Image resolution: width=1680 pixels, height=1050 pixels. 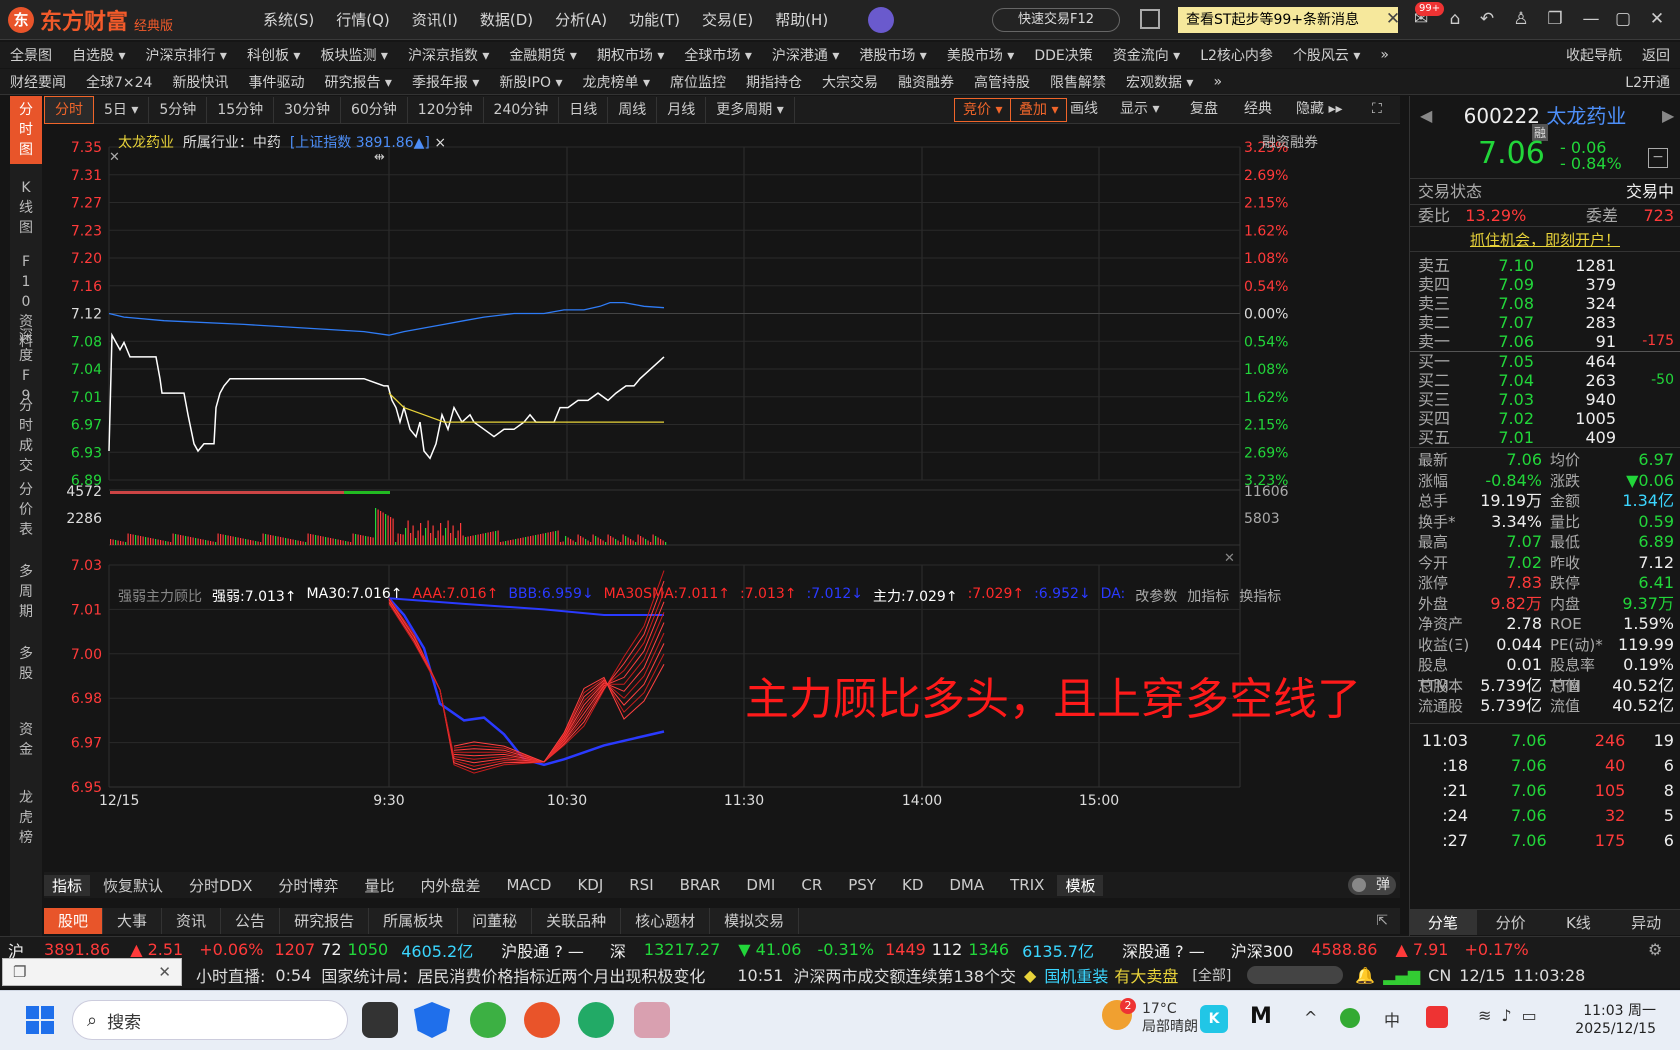 I want to click on period-tab: 日线, so click(x=584, y=109).